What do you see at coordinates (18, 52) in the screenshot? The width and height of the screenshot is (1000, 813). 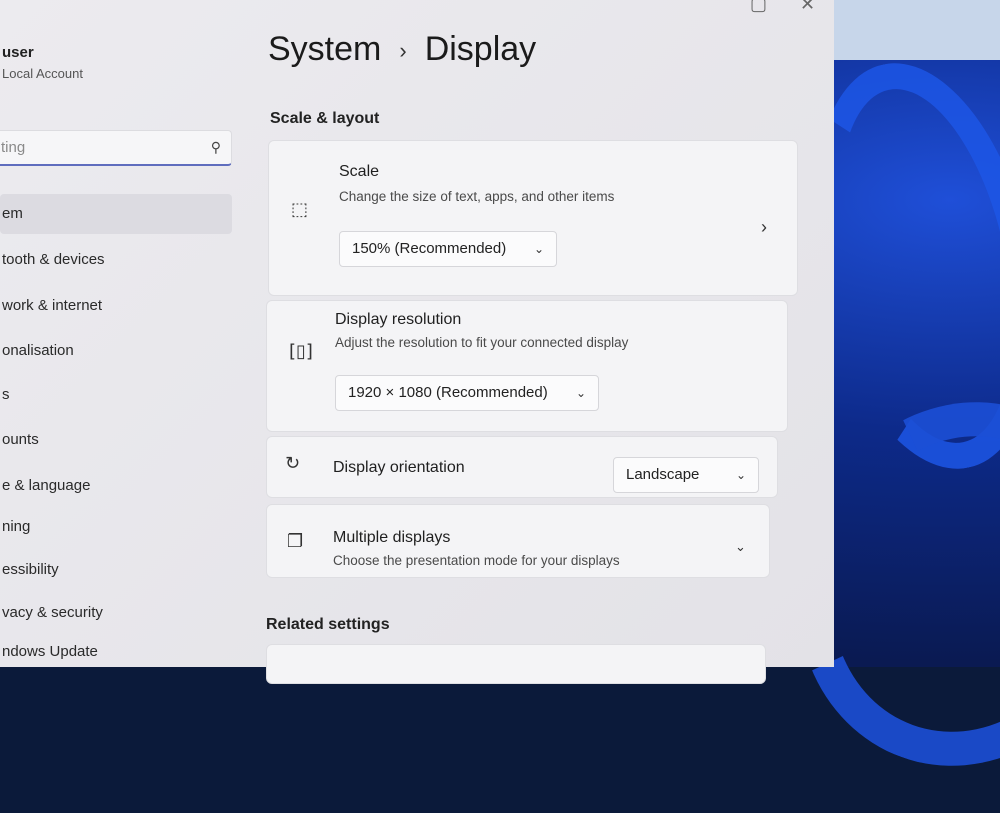 I see `user-name: user` at bounding box center [18, 52].